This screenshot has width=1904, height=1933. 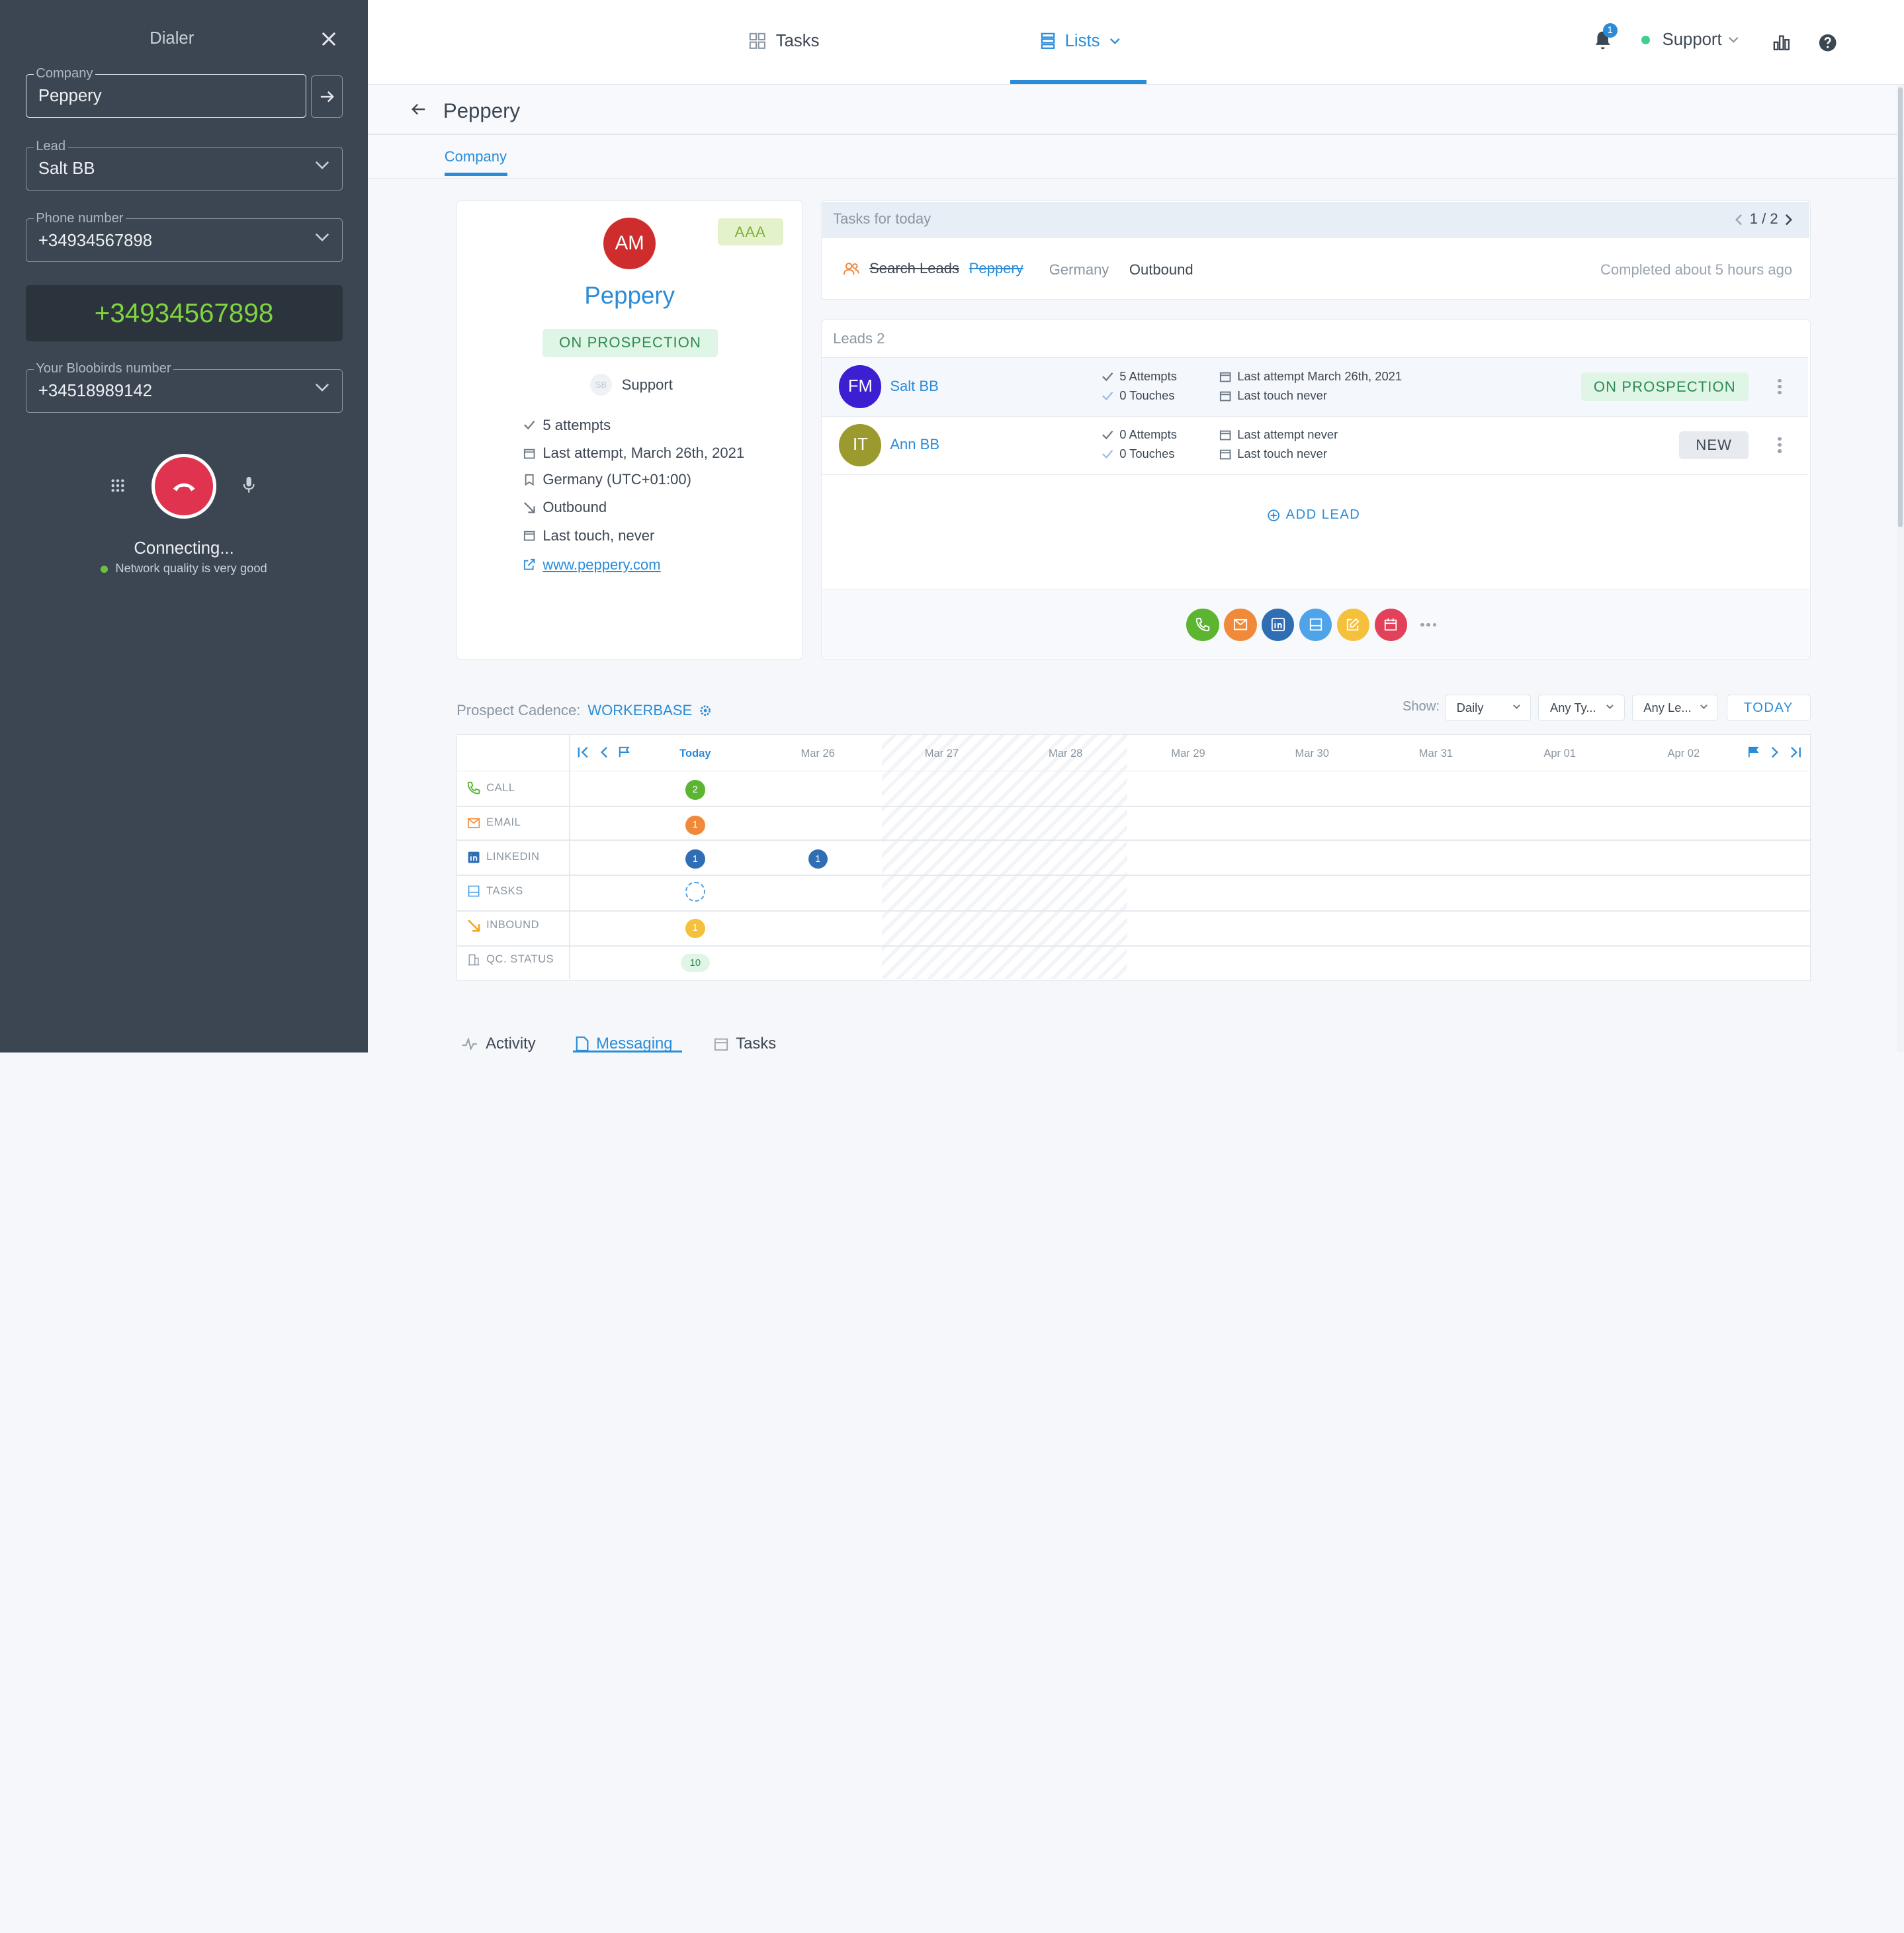 What do you see at coordinates (1274, 515) in the screenshot?
I see `plus-circle-icon` at bounding box center [1274, 515].